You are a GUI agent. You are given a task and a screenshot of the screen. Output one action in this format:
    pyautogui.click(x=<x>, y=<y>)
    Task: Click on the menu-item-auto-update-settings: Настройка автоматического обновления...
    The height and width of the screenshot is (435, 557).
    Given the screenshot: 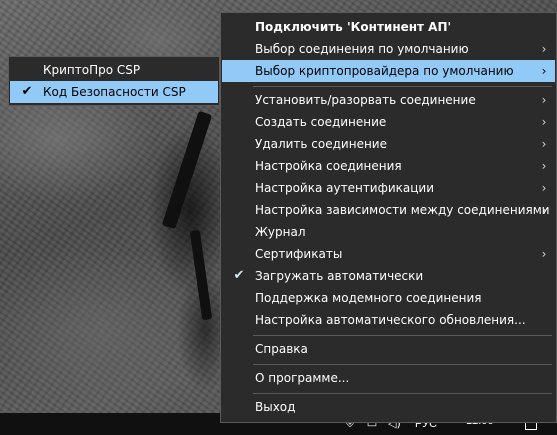 What is the action you would take?
    pyautogui.click(x=388, y=320)
    